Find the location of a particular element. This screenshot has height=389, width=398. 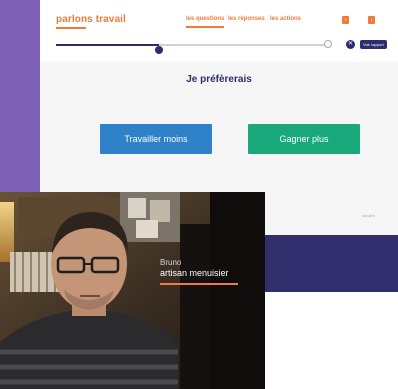

close-icon: ✕ is located at coordinates (350, 44).